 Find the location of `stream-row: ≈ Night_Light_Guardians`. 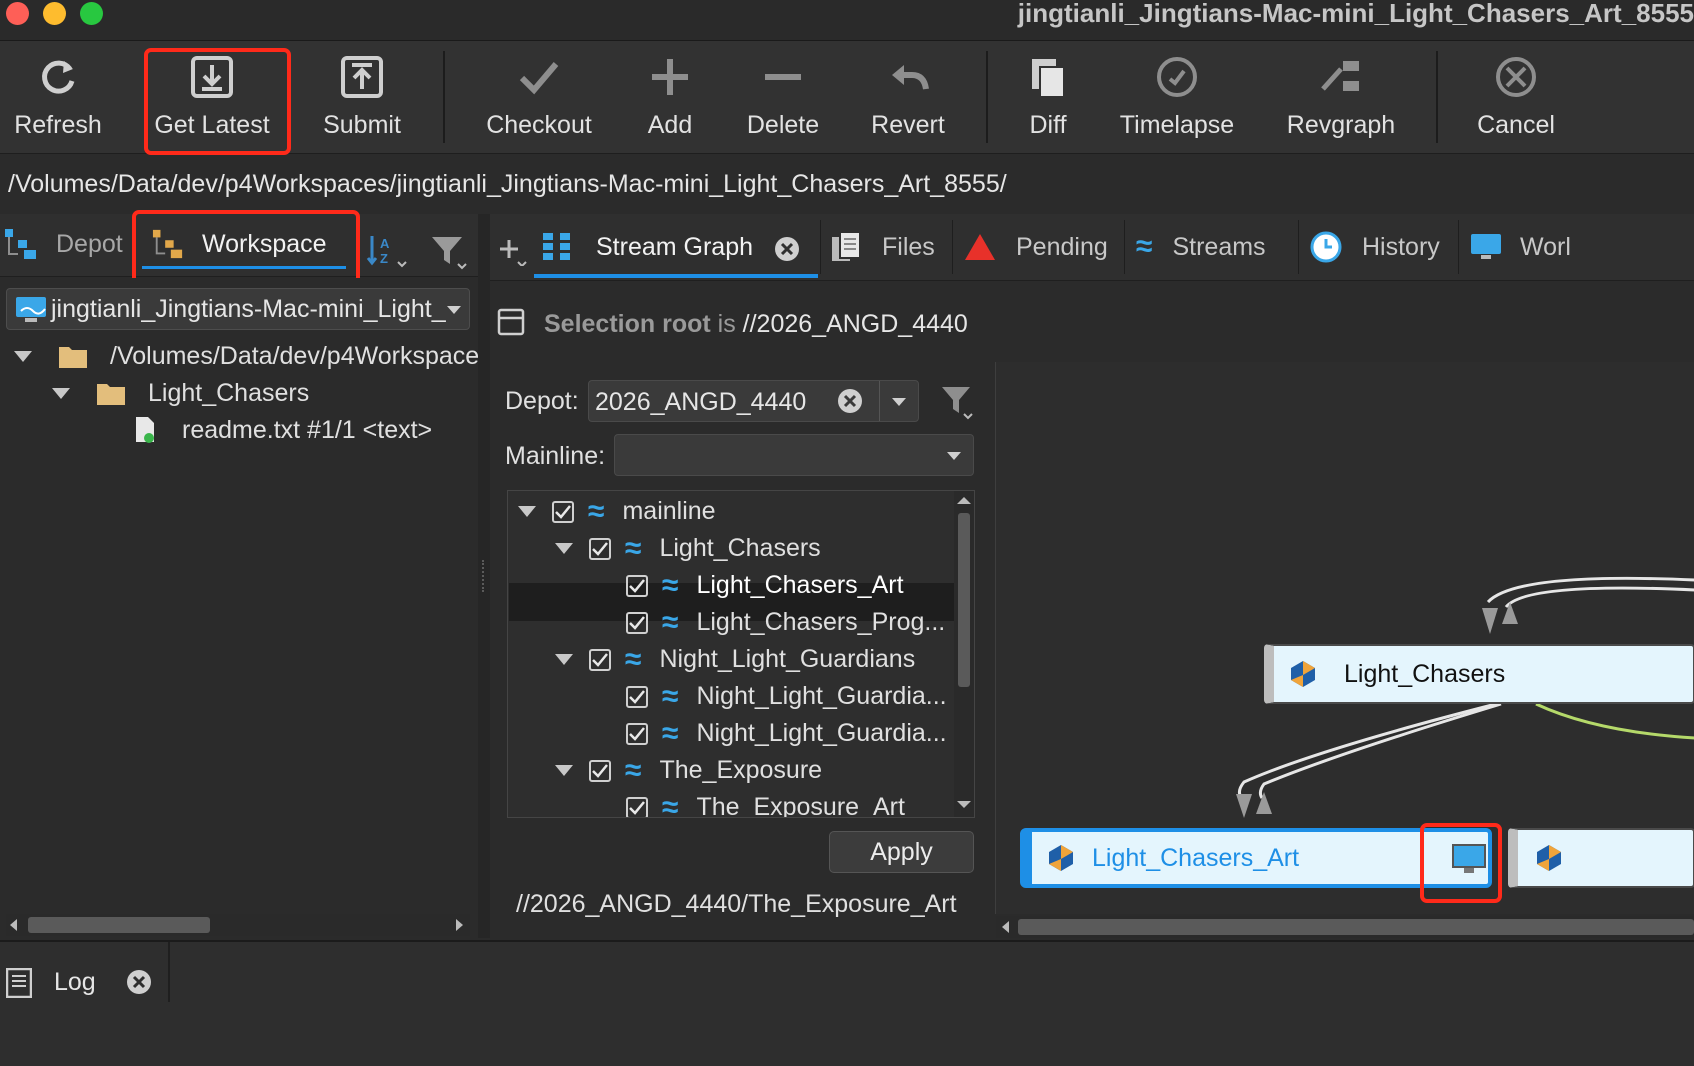

stream-row: ≈ Night_Light_Guardians is located at coordinates (735, 659).